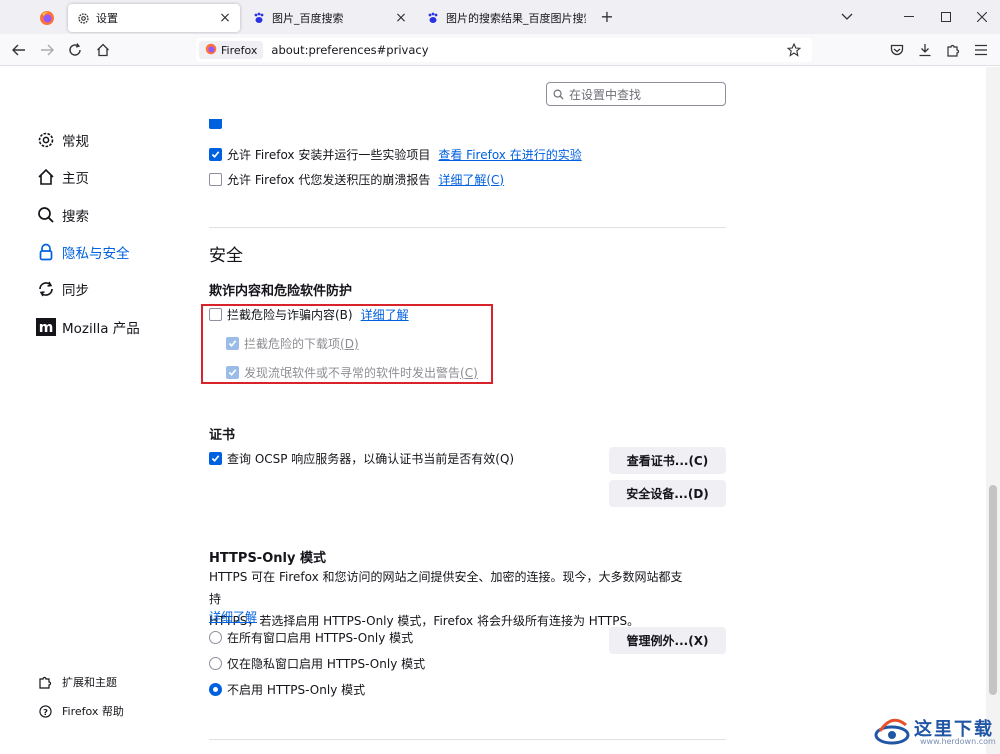  I want to click on view-studies-link: 查看 Firefox 在进行的实验, so click(509, 154).